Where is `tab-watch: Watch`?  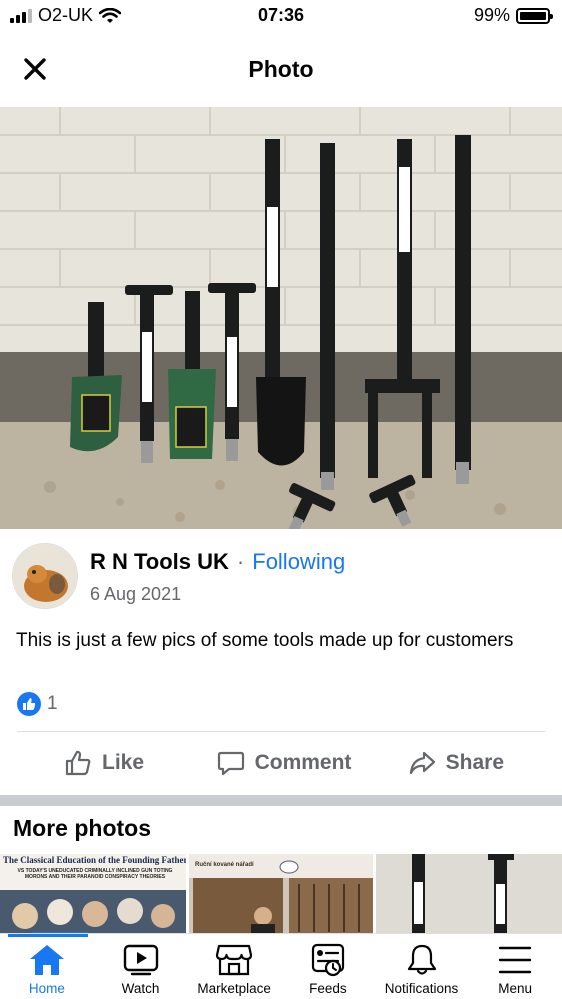
tab-watch: Watch is located at coordinates (141, 966).